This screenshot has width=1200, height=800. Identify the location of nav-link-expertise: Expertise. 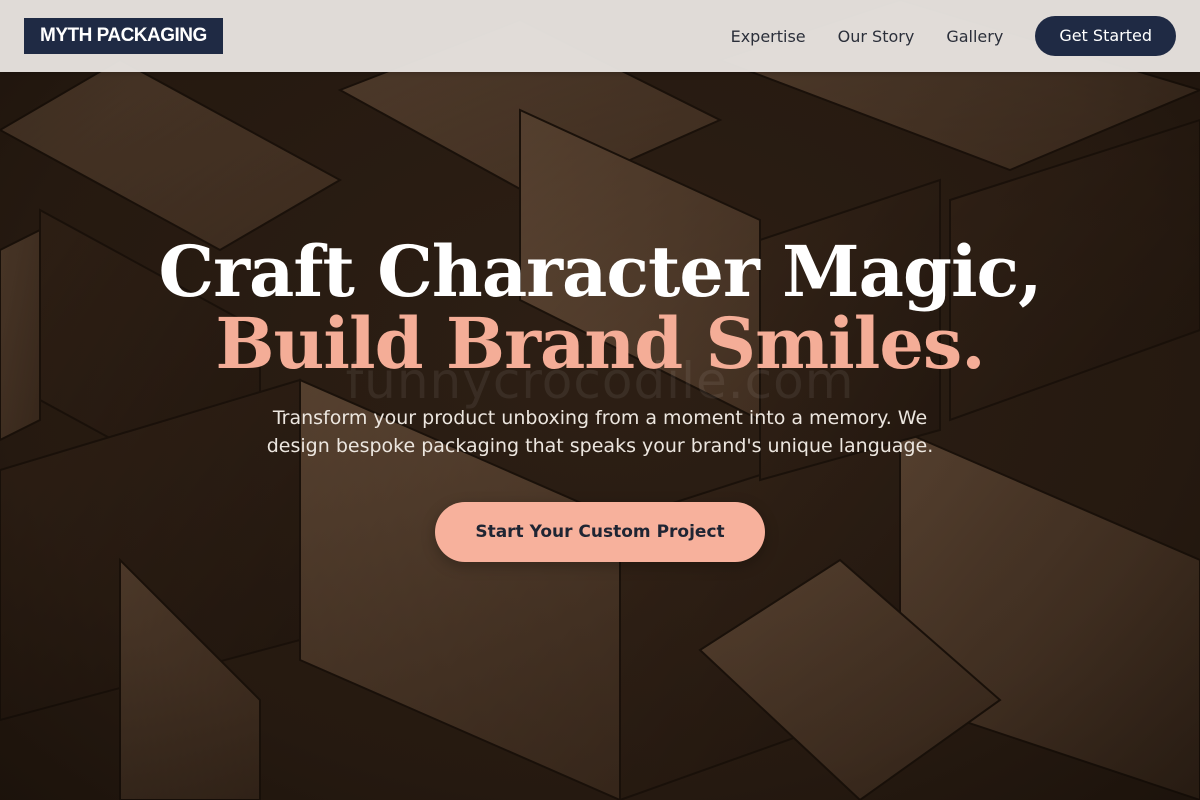
(768, 36).